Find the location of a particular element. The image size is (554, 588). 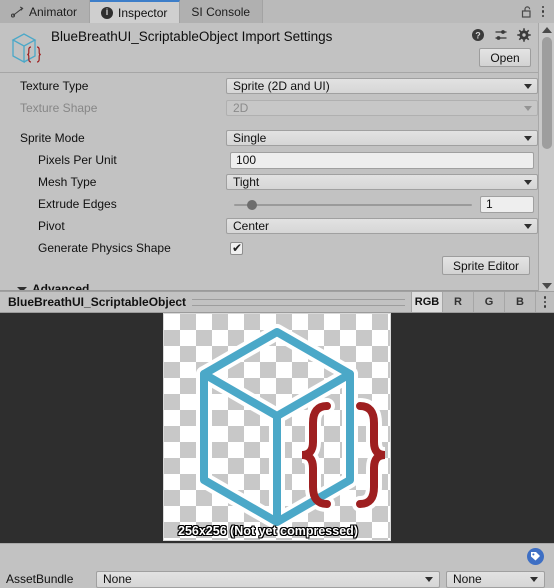

tab-animator: Animator is located at coordinates (45, 11).